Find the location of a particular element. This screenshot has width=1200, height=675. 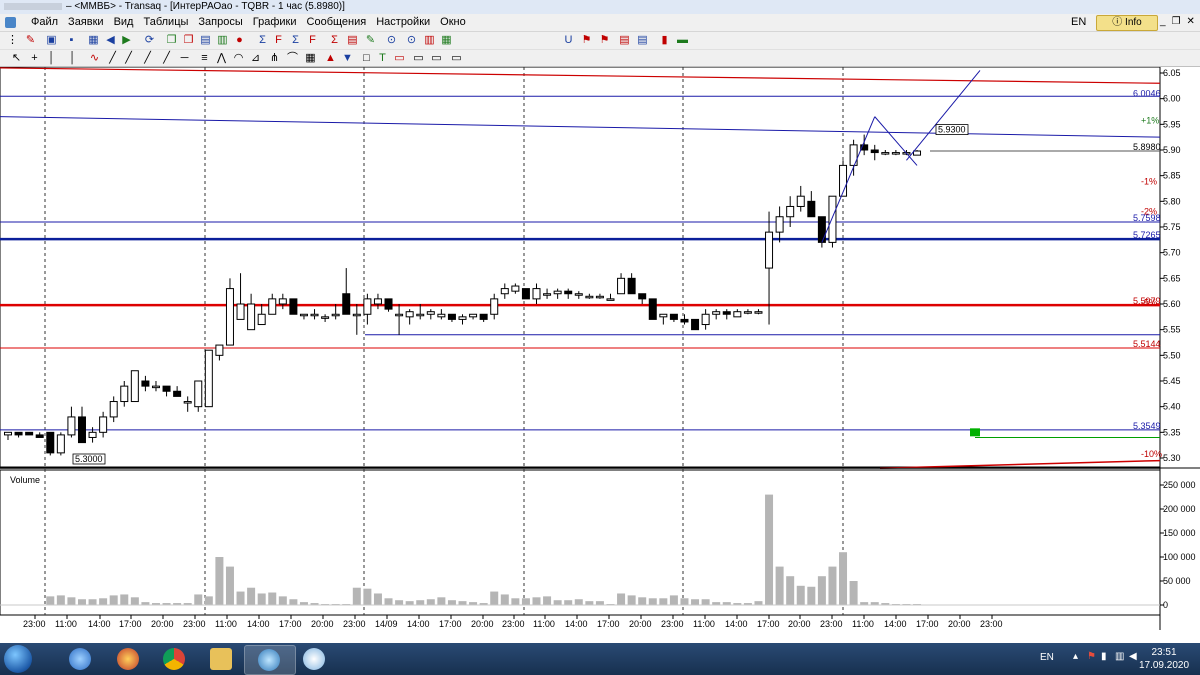

restore-icon: ❐ is located at coordinates (1179, 21).